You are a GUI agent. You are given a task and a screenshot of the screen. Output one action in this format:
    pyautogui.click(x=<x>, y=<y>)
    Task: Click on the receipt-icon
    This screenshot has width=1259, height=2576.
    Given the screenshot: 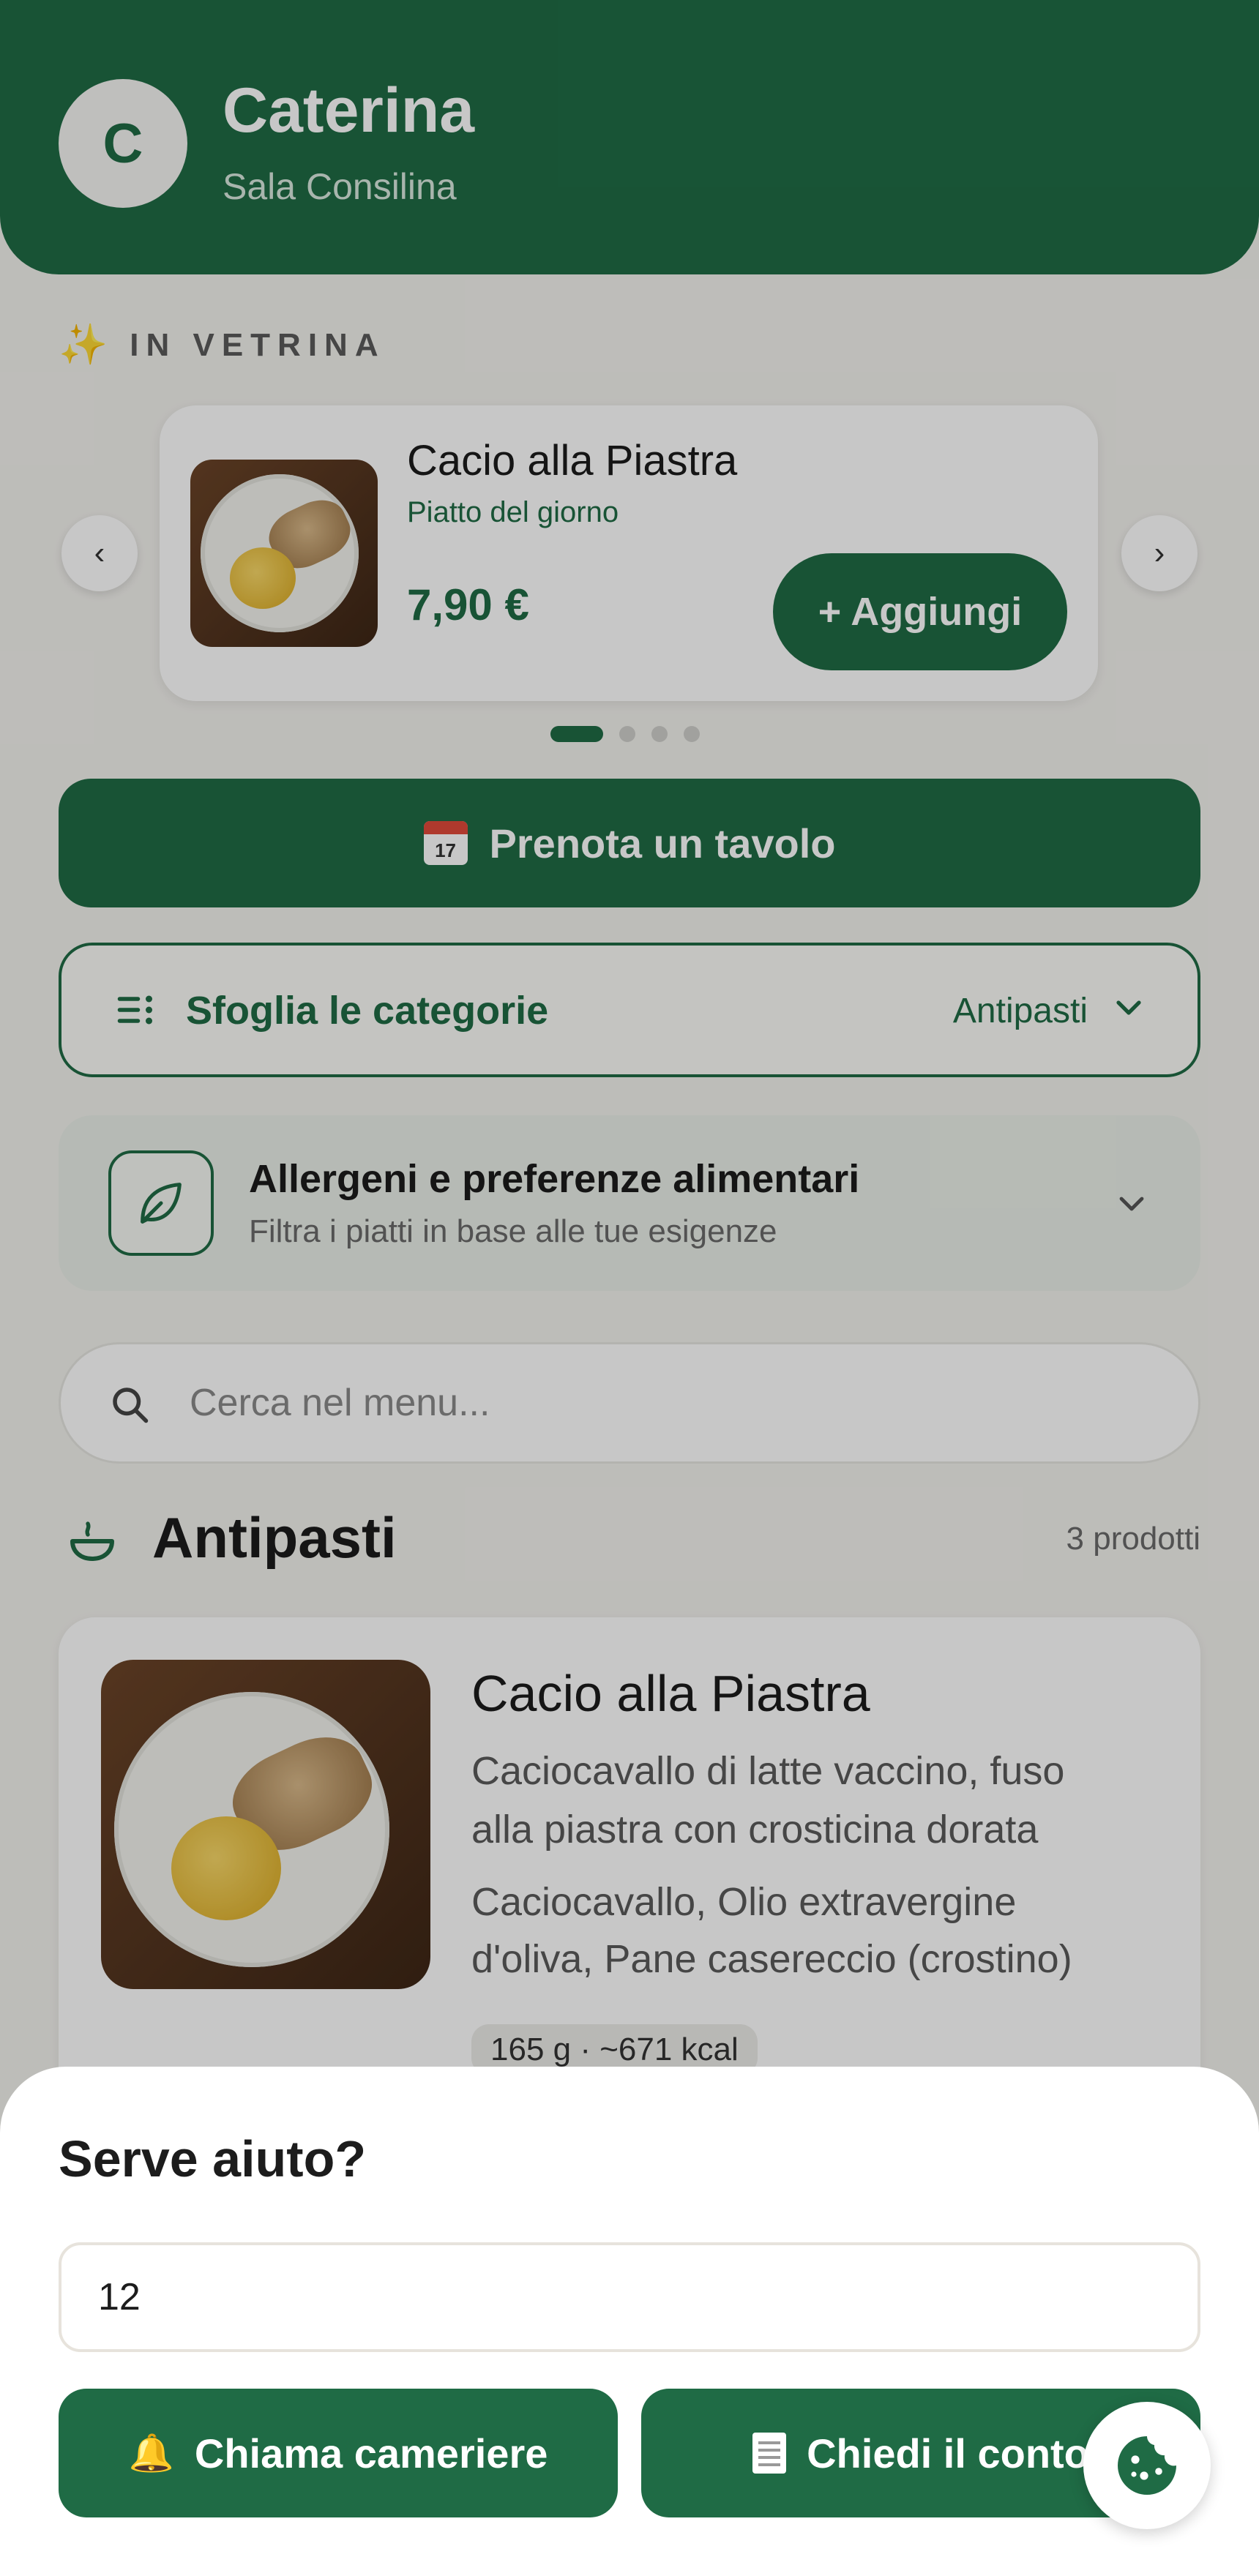 What is the action you would take?
    pyautogui.click(x=770, y=2453)
    